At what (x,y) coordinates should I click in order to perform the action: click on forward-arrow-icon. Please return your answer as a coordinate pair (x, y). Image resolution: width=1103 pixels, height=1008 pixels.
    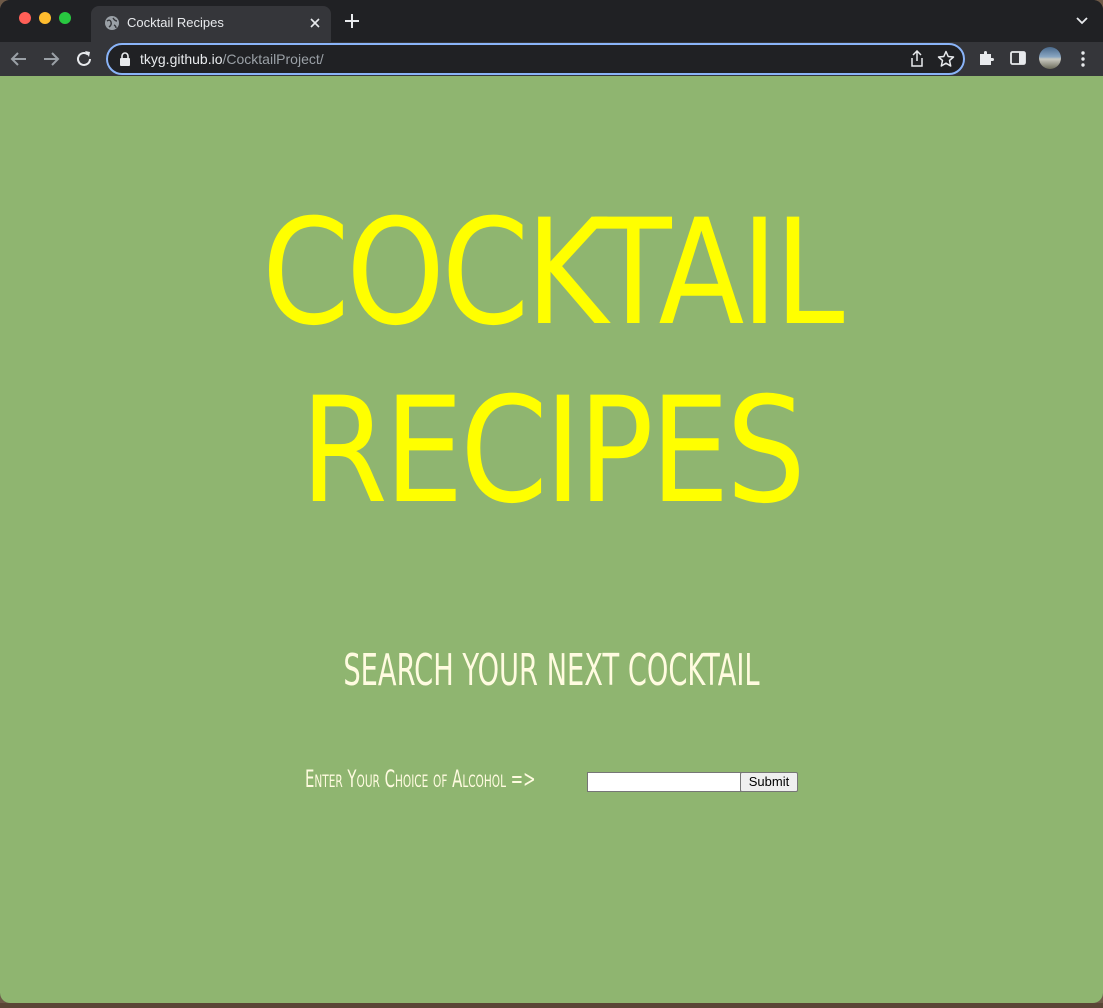
    Looking at the image, I should click on (51, 59).